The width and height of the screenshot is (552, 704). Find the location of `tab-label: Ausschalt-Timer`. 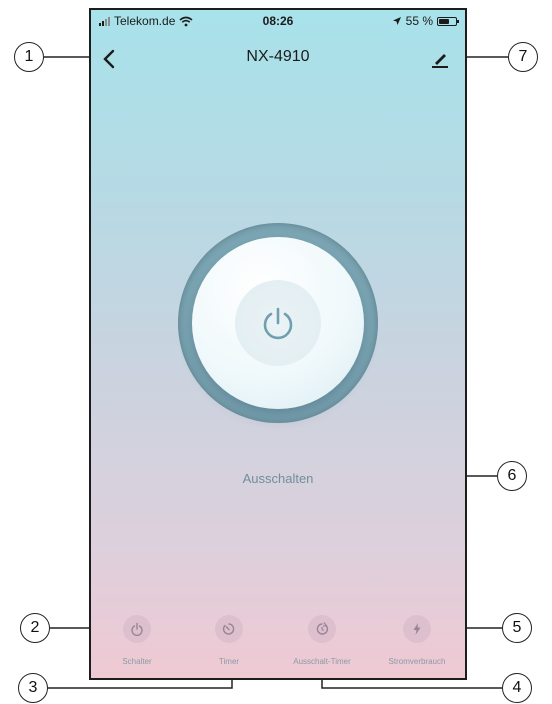

tab-label: Ausschalt-Timer is located at coordinates (322, 661).